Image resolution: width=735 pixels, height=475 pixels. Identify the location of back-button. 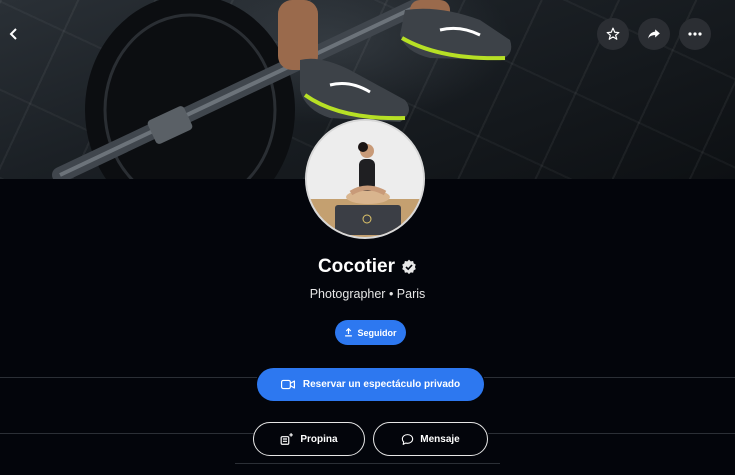
(14, 34).